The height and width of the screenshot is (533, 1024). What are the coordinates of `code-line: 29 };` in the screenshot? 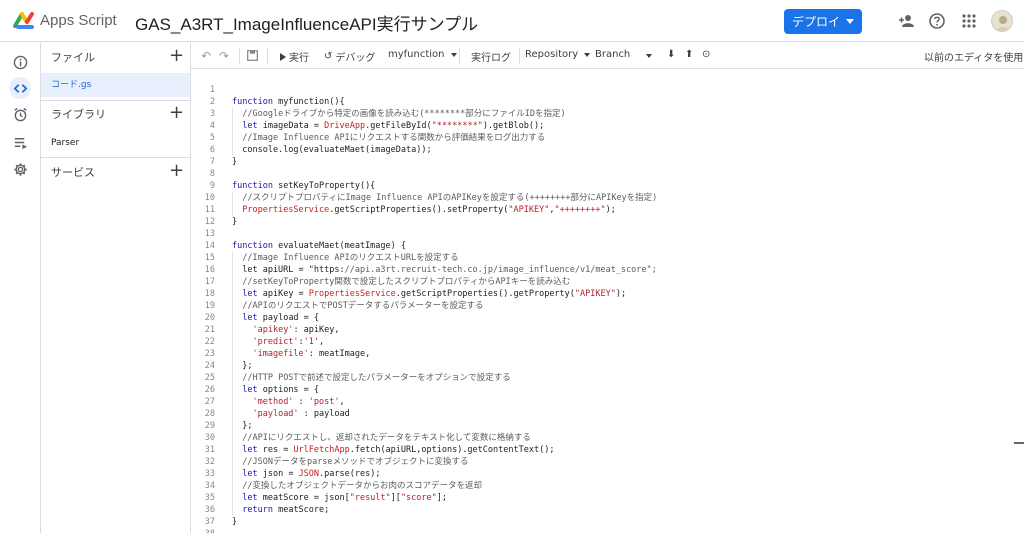 It's located at (607, 426).